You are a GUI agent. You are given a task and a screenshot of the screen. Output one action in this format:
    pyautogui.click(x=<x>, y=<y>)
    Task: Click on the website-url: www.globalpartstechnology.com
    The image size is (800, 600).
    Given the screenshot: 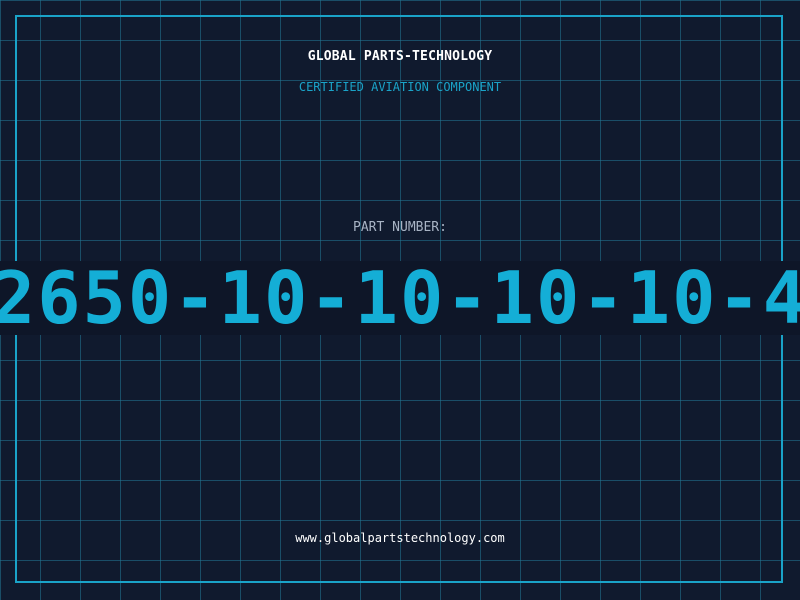 What is the action you would take?
    pyautogui.click(x=400, y=538)
    